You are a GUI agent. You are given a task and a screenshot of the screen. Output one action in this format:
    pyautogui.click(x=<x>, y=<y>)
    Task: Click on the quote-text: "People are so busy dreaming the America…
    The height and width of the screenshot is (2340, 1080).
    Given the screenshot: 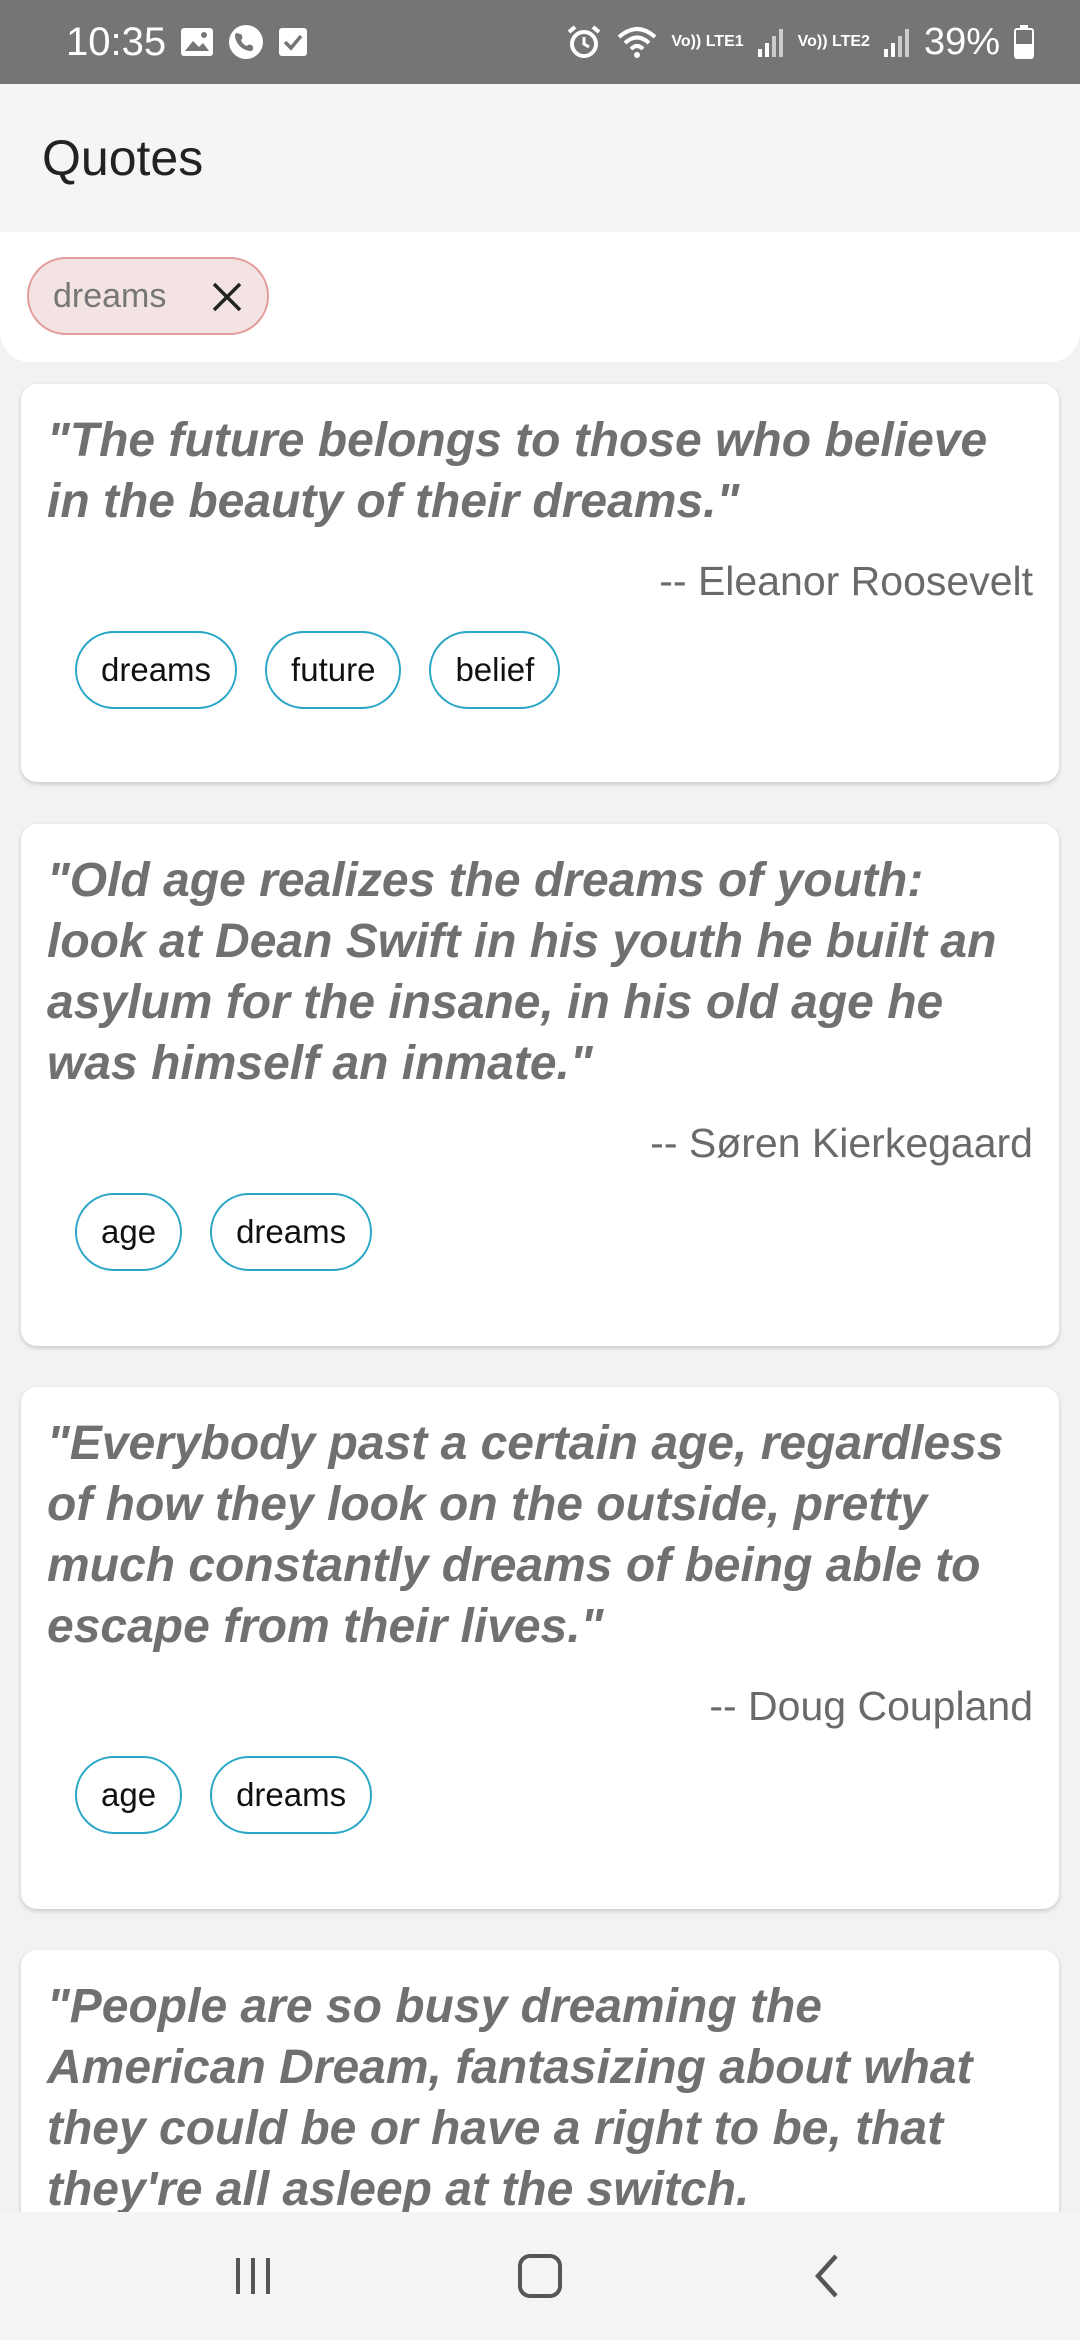 What is the action you would take?
    pyautogui.click(x=510, y=2096)
    